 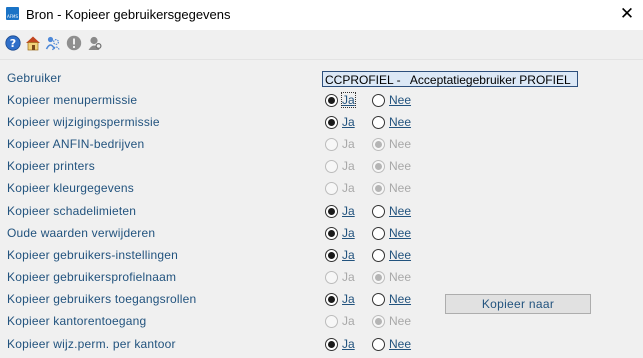 What do you see at coordinates (72, 211) in the screenshot?
I see `option-label: Kopieer schadelimieten` at bounding box center [72, 211].